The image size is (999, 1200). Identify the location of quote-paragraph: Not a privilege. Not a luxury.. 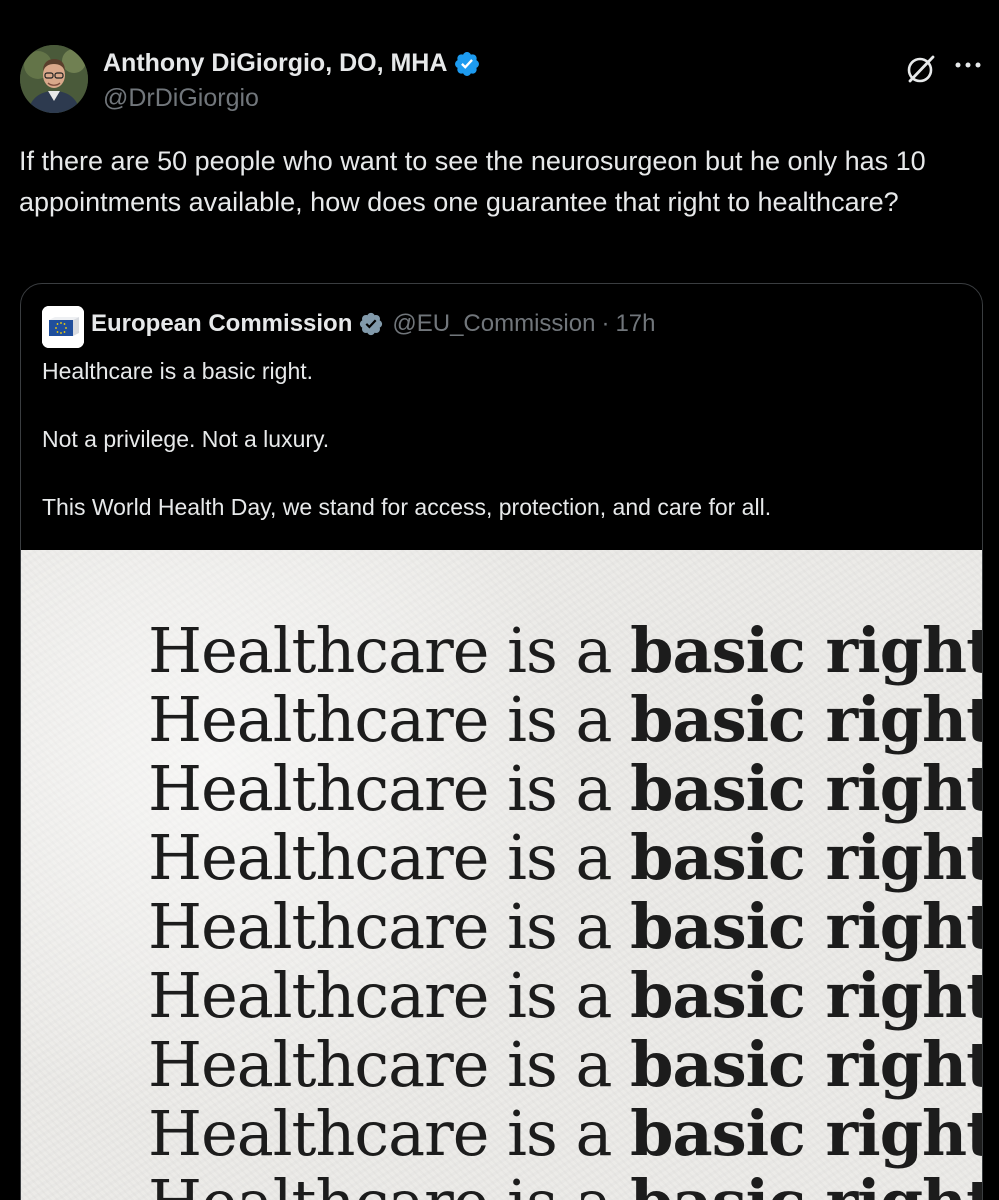
(186, 439).